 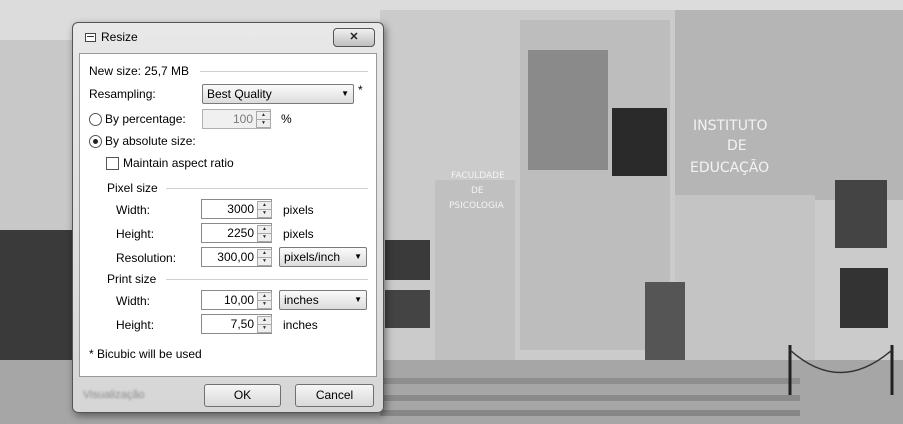 I want to click on by-absolute-size-label: By absolute size:, so click(x=150, y=141).